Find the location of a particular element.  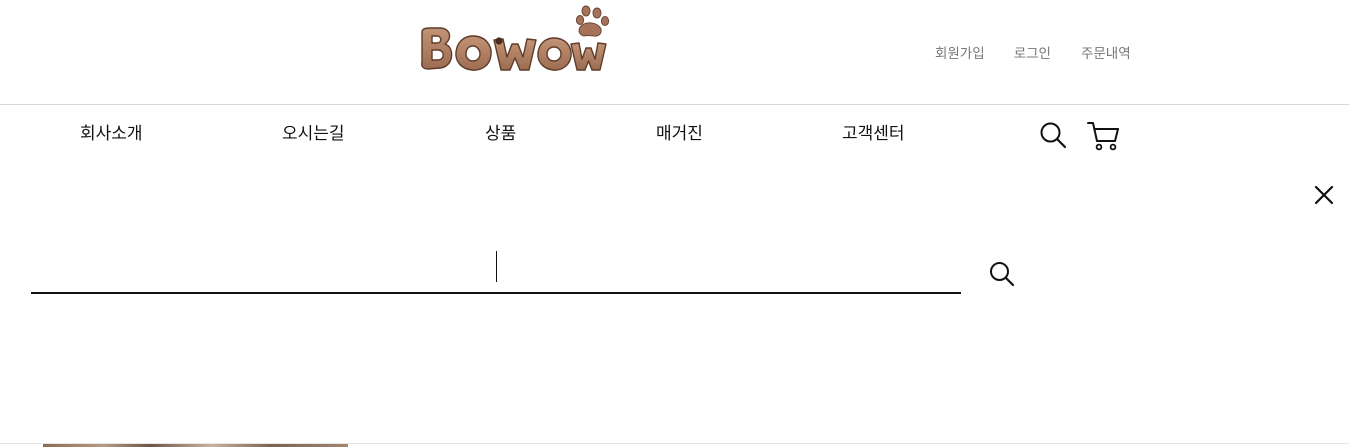

main-nav: 회사소개 오시는길 상품 매거진 고객센터 is located at coordinates (674, 135).